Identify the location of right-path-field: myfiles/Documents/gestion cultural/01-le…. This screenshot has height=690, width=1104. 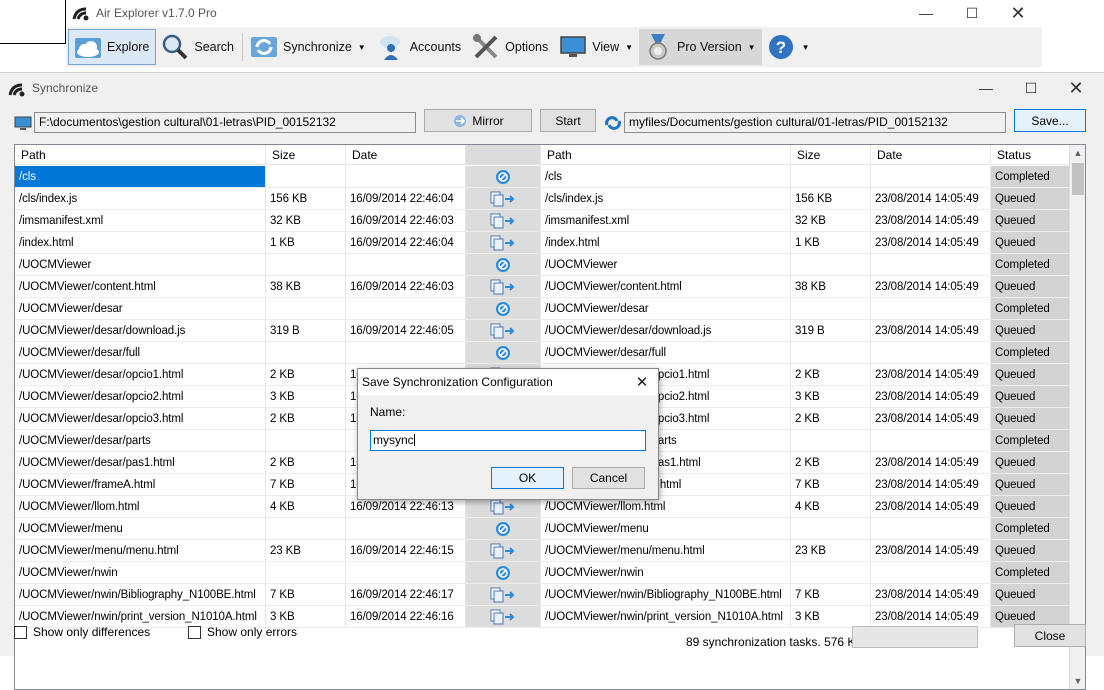
(815, 122).